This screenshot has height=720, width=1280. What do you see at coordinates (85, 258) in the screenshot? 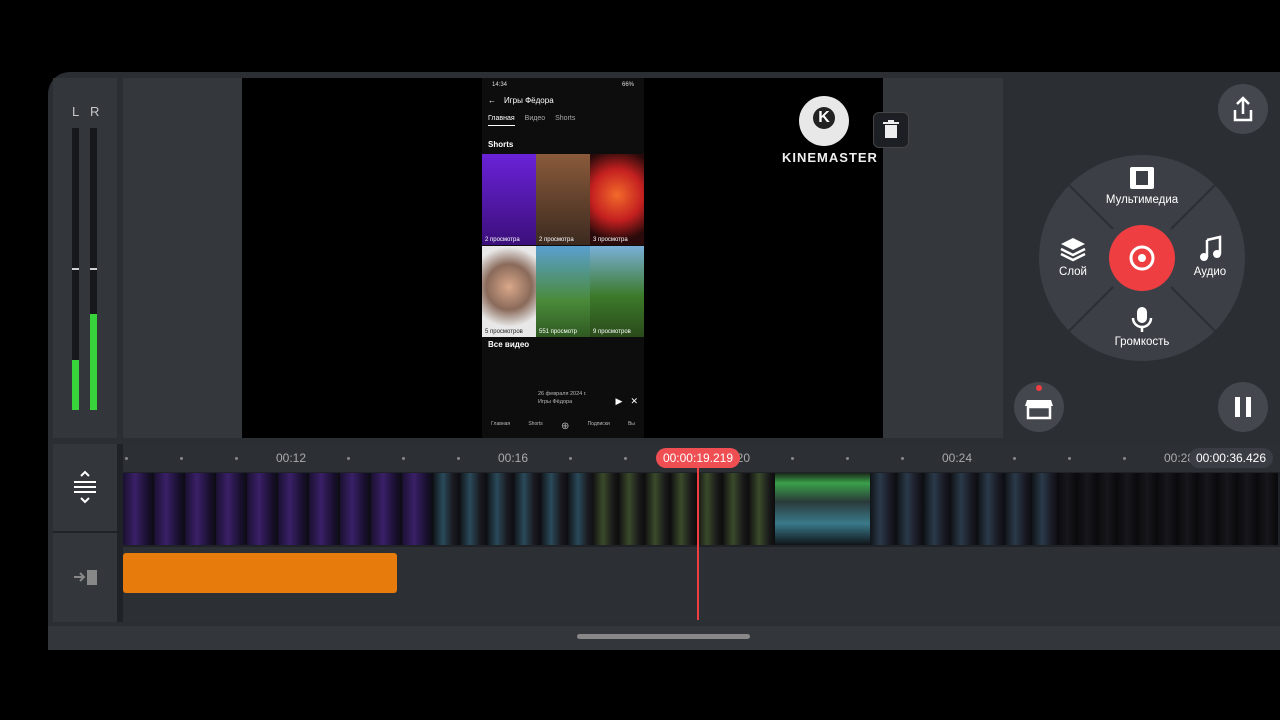
I see `audio-level-meter: L R` at bounding box center [85, 258].